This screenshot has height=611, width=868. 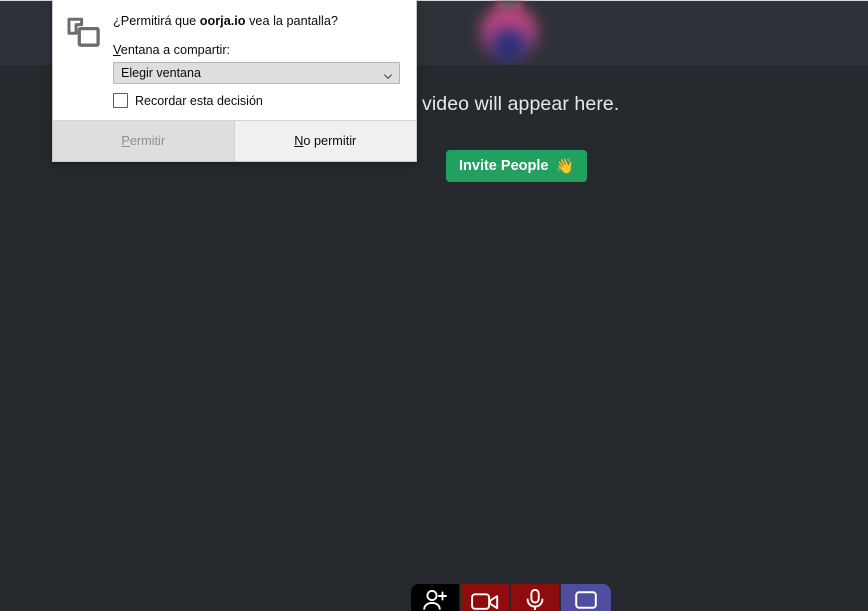 I want to click on remember-decision-checkbox, so click(x=120, y=100).